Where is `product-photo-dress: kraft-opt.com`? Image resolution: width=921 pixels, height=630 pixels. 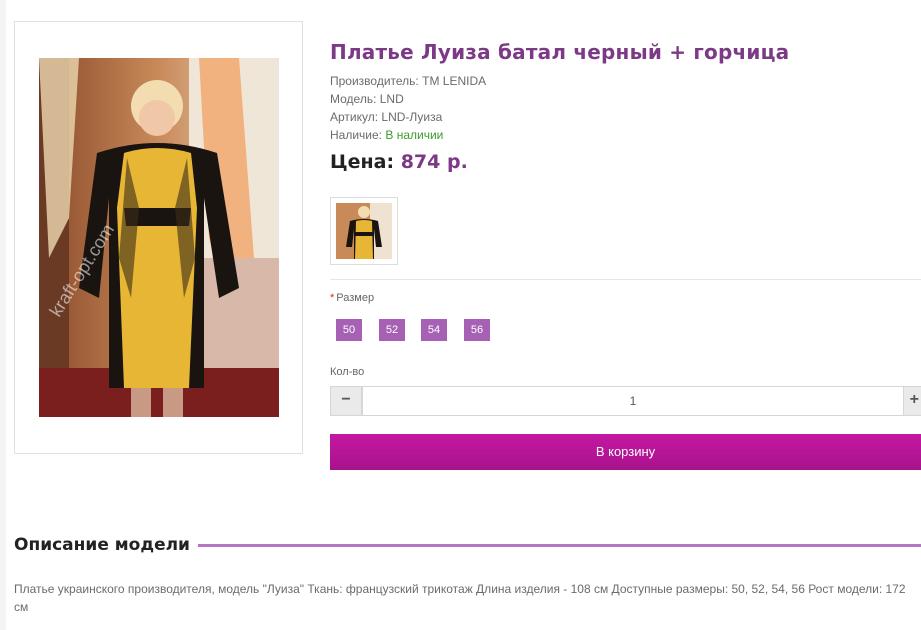 product-photo-dress: kraft-opt.com is located at coordinates (159, 237).